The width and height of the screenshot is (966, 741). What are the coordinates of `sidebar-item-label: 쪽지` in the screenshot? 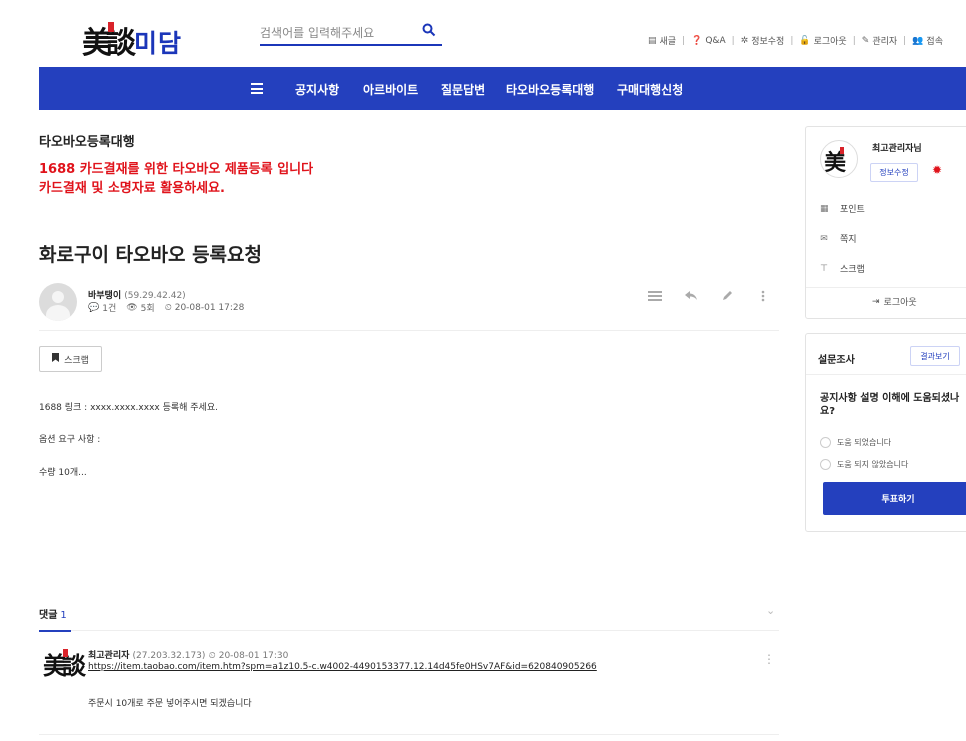 It's located at (848, 240).